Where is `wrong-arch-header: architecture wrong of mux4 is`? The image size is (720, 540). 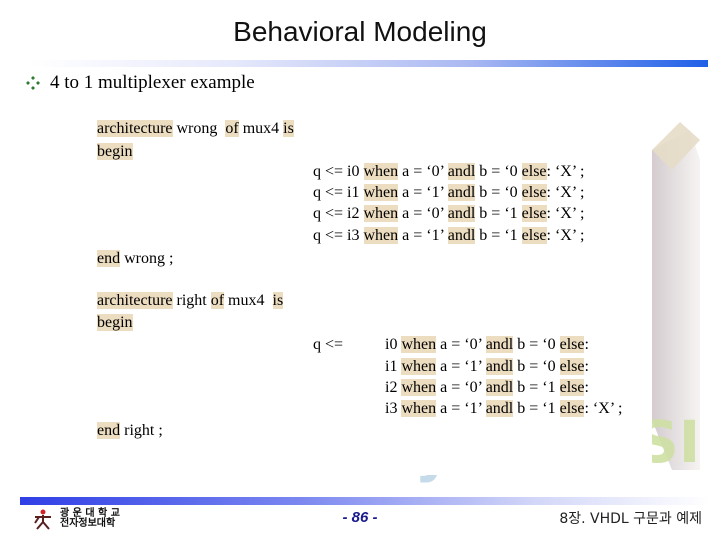
wrong-arch-header: architecture wrong of mux4 is is located at coordinates (195, 129).